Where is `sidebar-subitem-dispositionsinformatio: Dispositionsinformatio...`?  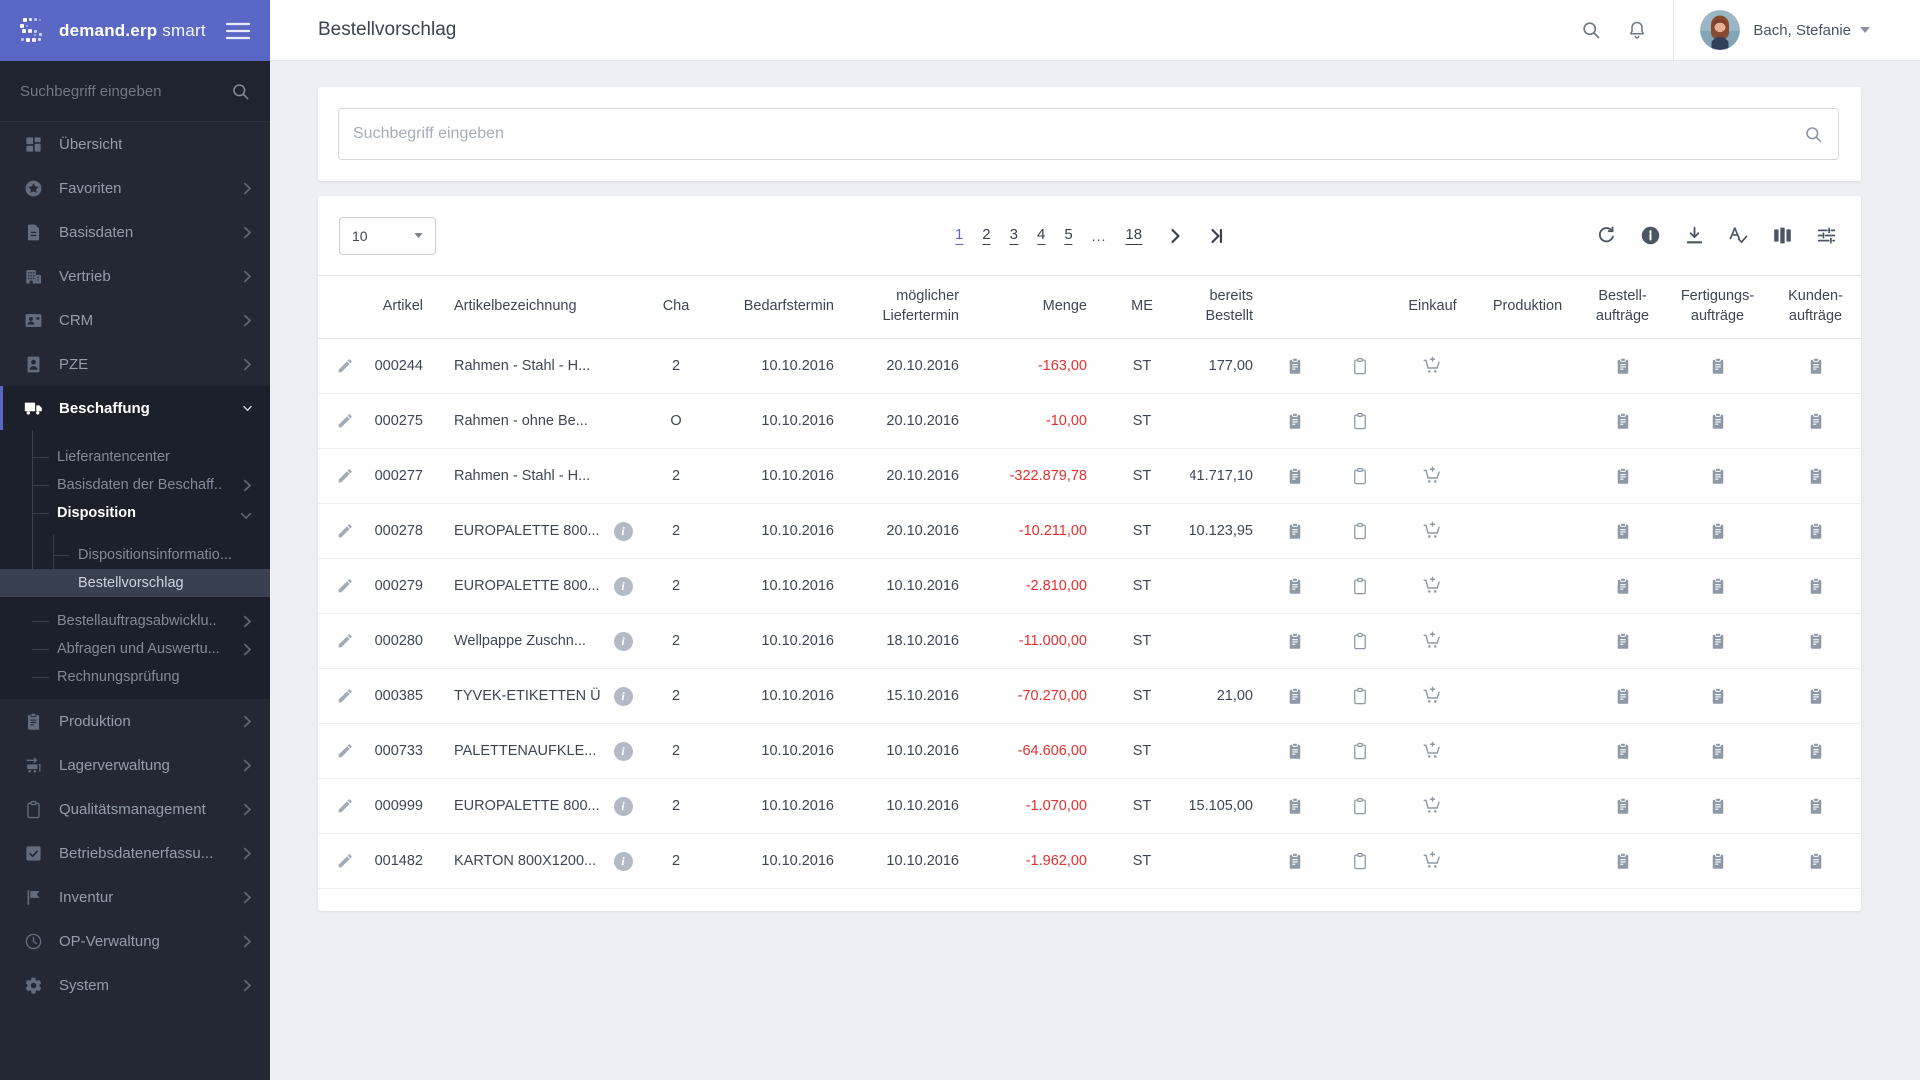
sidebar-subitem-dispositionsinformatio: Dispositionsinformatio... is located at coordinates (135, 555).